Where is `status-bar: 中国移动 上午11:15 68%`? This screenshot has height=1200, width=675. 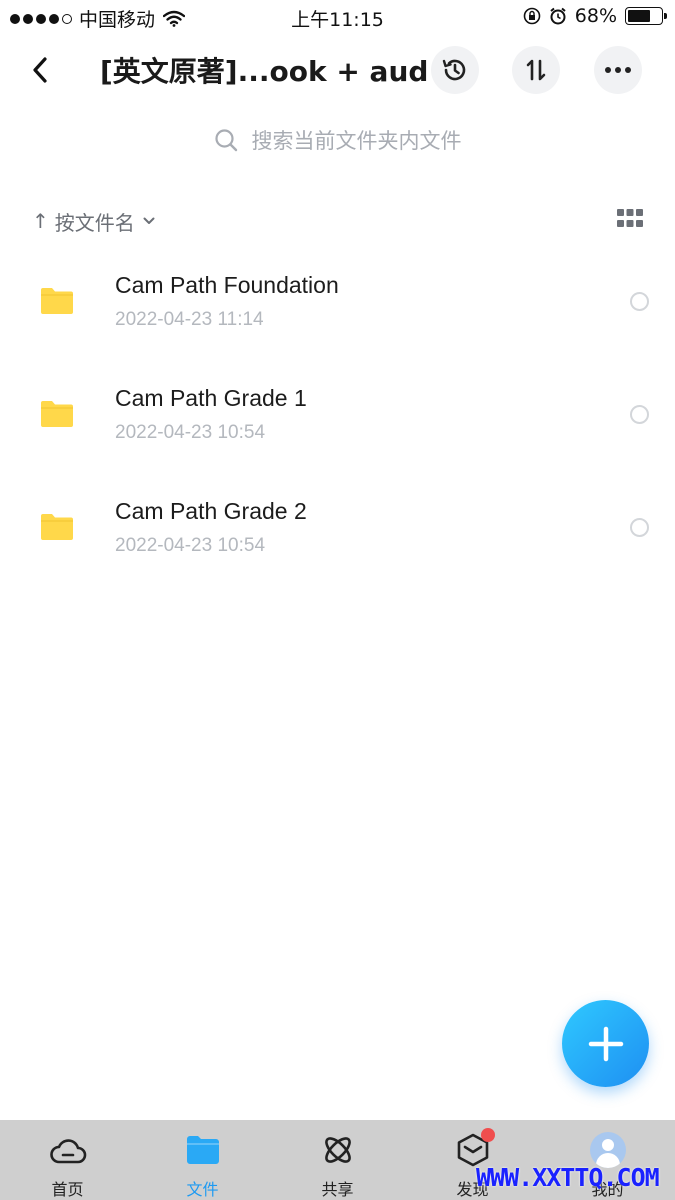
status-bar: 中国移动 上午11:15 68% is located at coordinates (337, 17).